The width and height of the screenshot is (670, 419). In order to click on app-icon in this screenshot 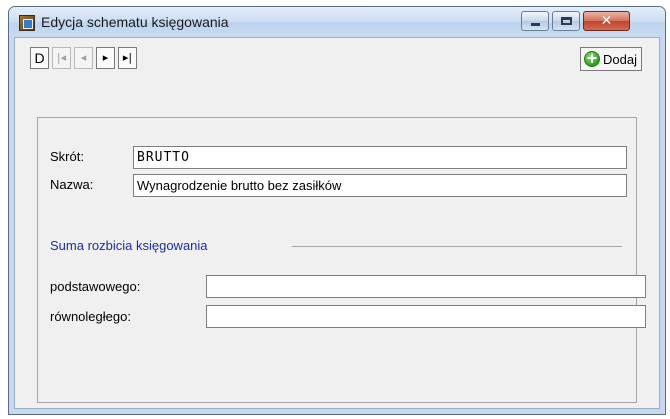, I will do `click(27, 23)`.